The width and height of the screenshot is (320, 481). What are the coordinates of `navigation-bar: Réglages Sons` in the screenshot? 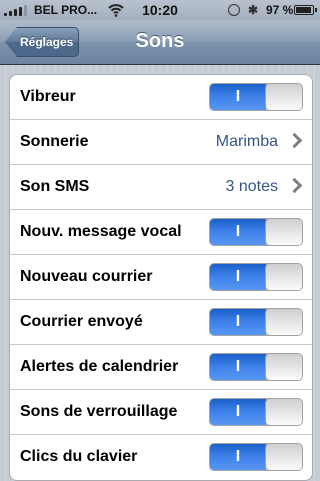 It's located at (160, 42).